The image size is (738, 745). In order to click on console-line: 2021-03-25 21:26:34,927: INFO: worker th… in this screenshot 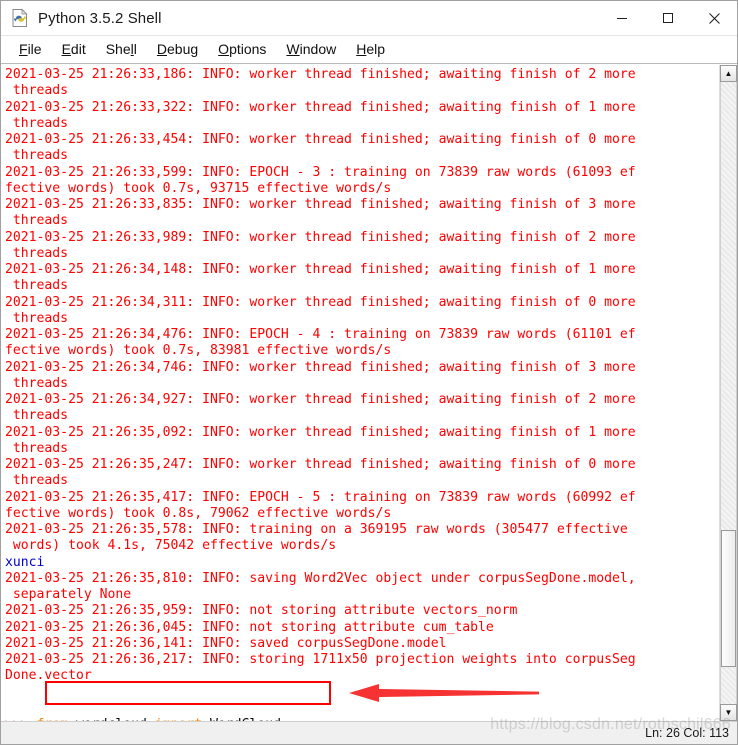, I will do `click(320, 399)`.